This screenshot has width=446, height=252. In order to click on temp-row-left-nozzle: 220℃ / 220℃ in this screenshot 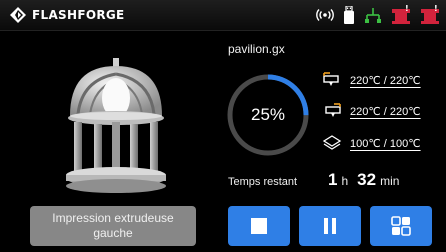, I will do `click(371, 80)`.